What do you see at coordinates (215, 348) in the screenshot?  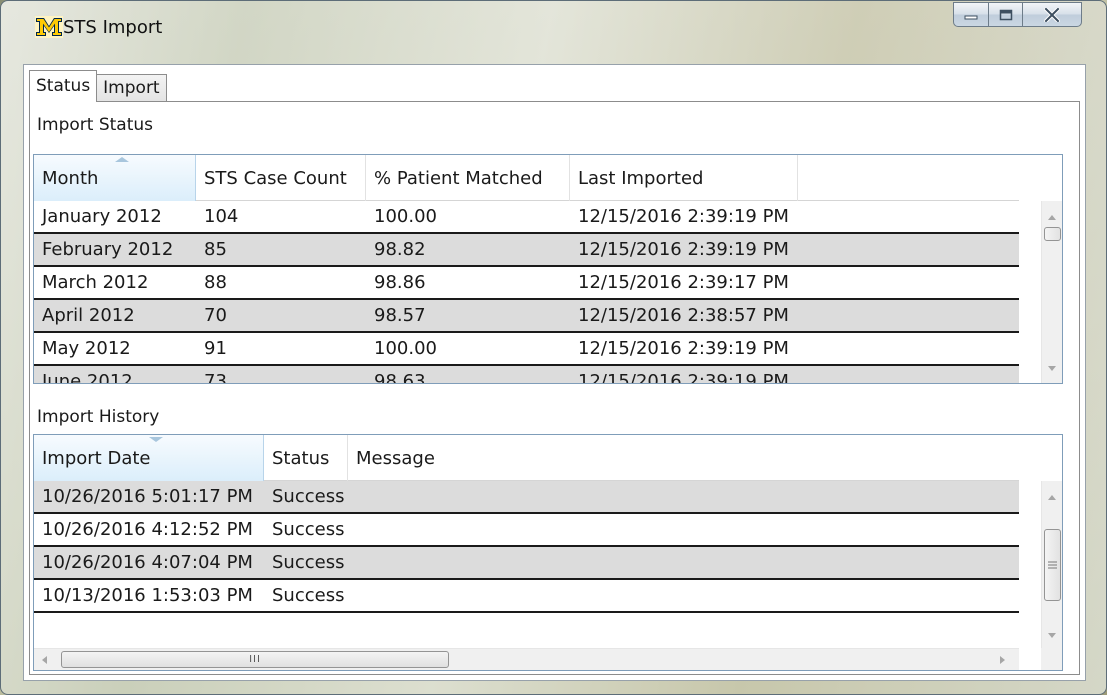 I see `cell-case-count: 91` at bounding box center [215, 348].